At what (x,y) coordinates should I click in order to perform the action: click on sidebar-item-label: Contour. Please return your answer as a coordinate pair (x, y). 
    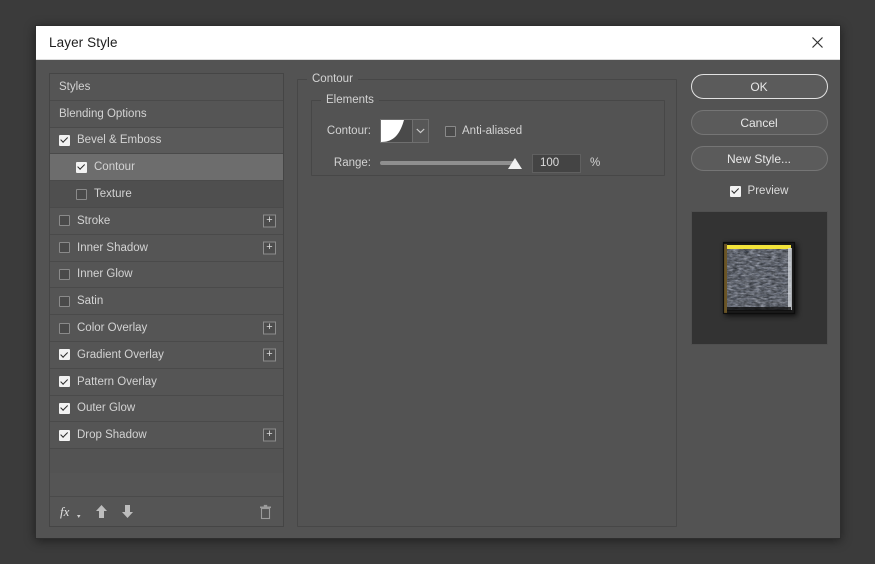
    Looking at the image, I should click on (114, 167).